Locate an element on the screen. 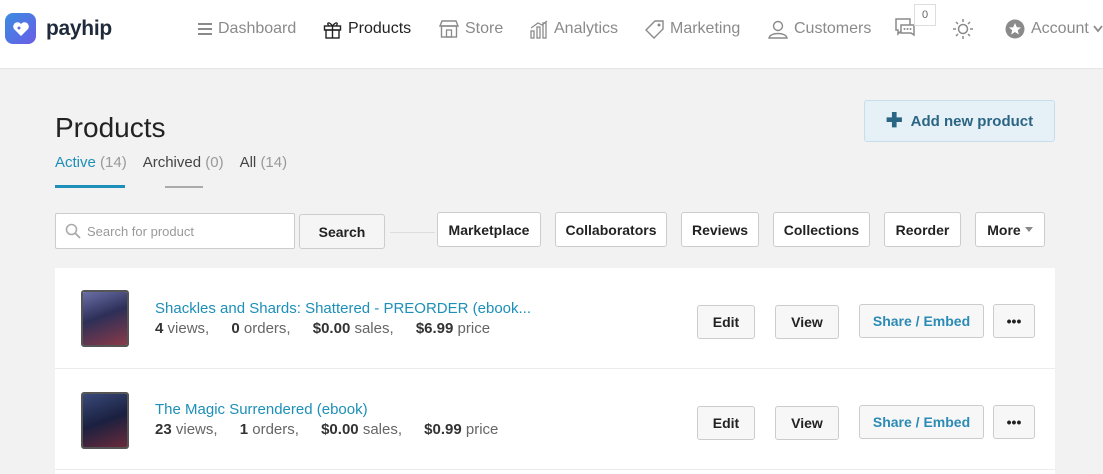 The height and width of the screenshot is (474, 1103). add-new-product-button: ✚ Add new product is located at coordinates (959, 121).